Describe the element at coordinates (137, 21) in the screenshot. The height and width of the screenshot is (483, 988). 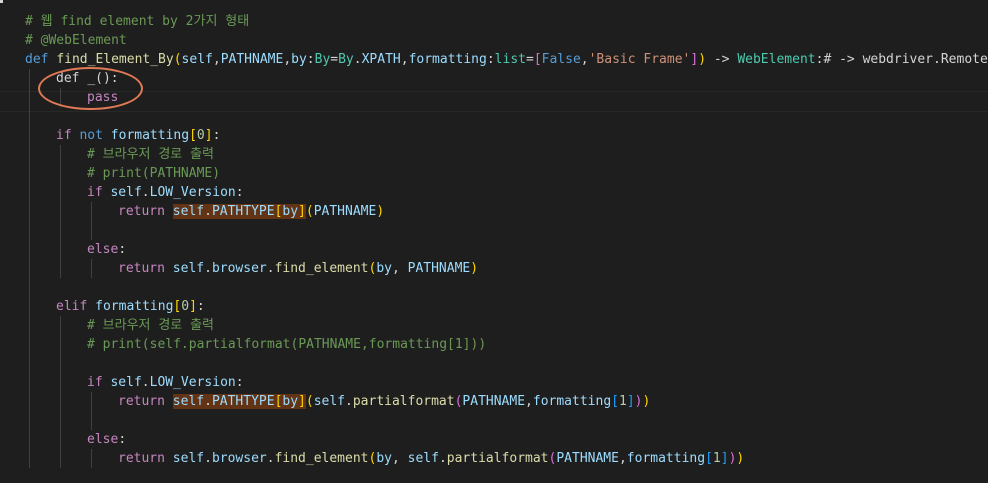
I see `code-line-text: # 웹 find element by 2가지 형태` at that location.